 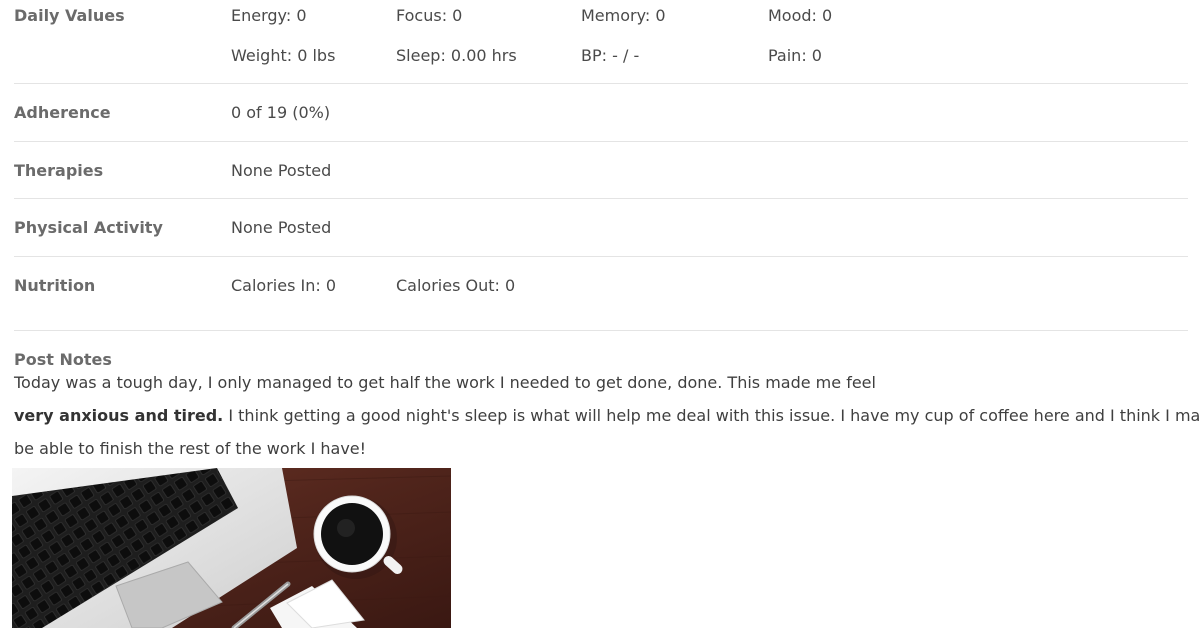 What do you see at coordinates (283, 55) in the screenshot?
I see `weight-value: Weight: 0 lbs` at bounding box center [283, 55].